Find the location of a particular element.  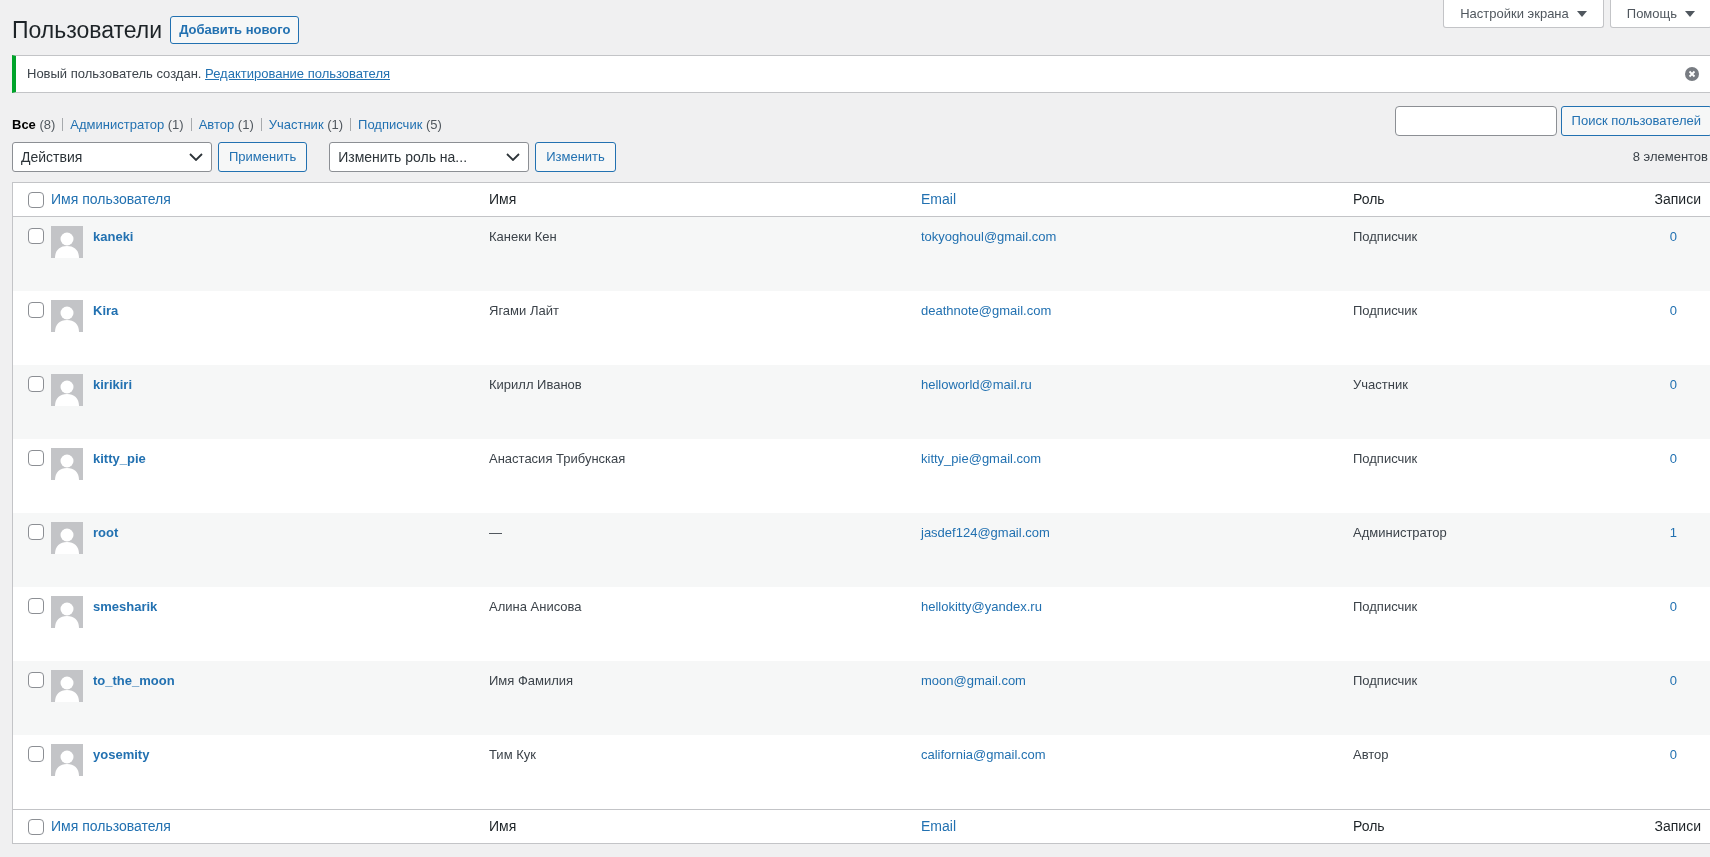

table-cell: Участник is located at coordinates (1380, 384).